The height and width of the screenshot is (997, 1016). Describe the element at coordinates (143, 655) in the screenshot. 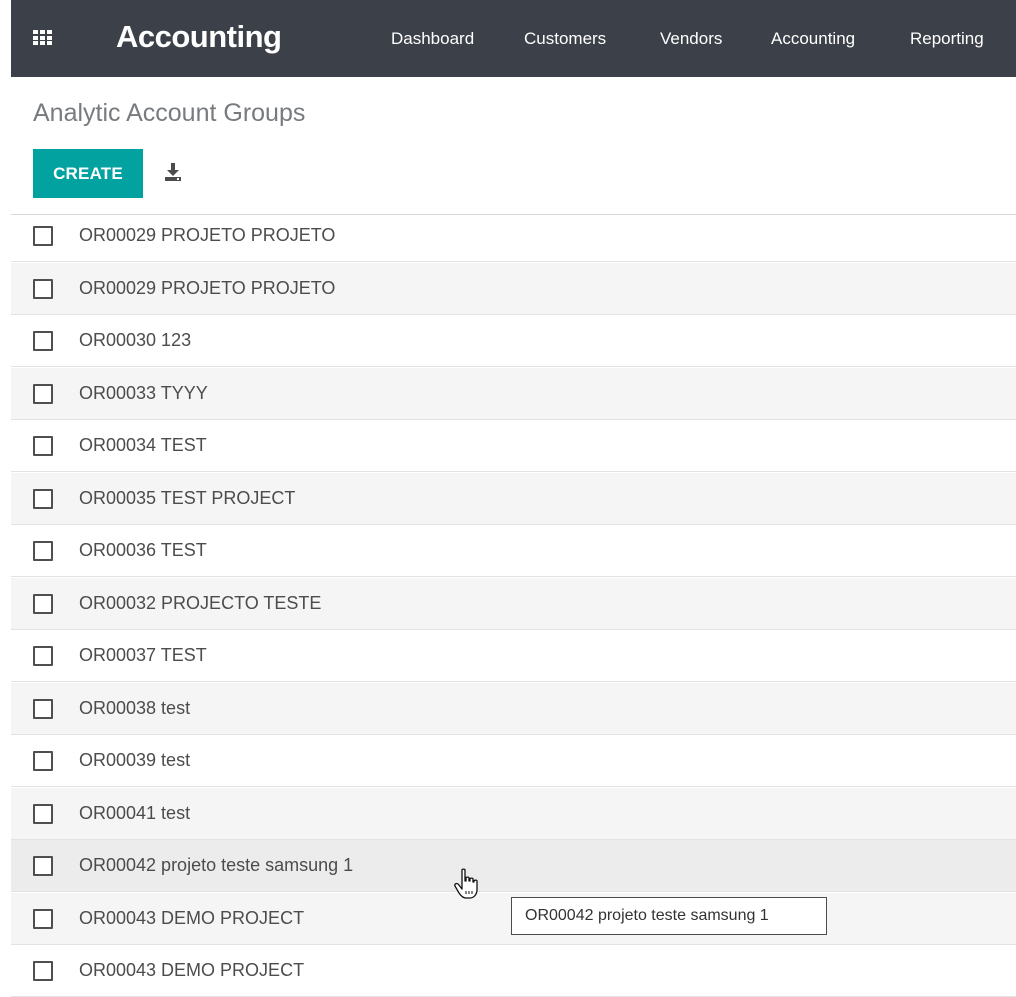

I see `row-label: OR00037 TEST` at that location.